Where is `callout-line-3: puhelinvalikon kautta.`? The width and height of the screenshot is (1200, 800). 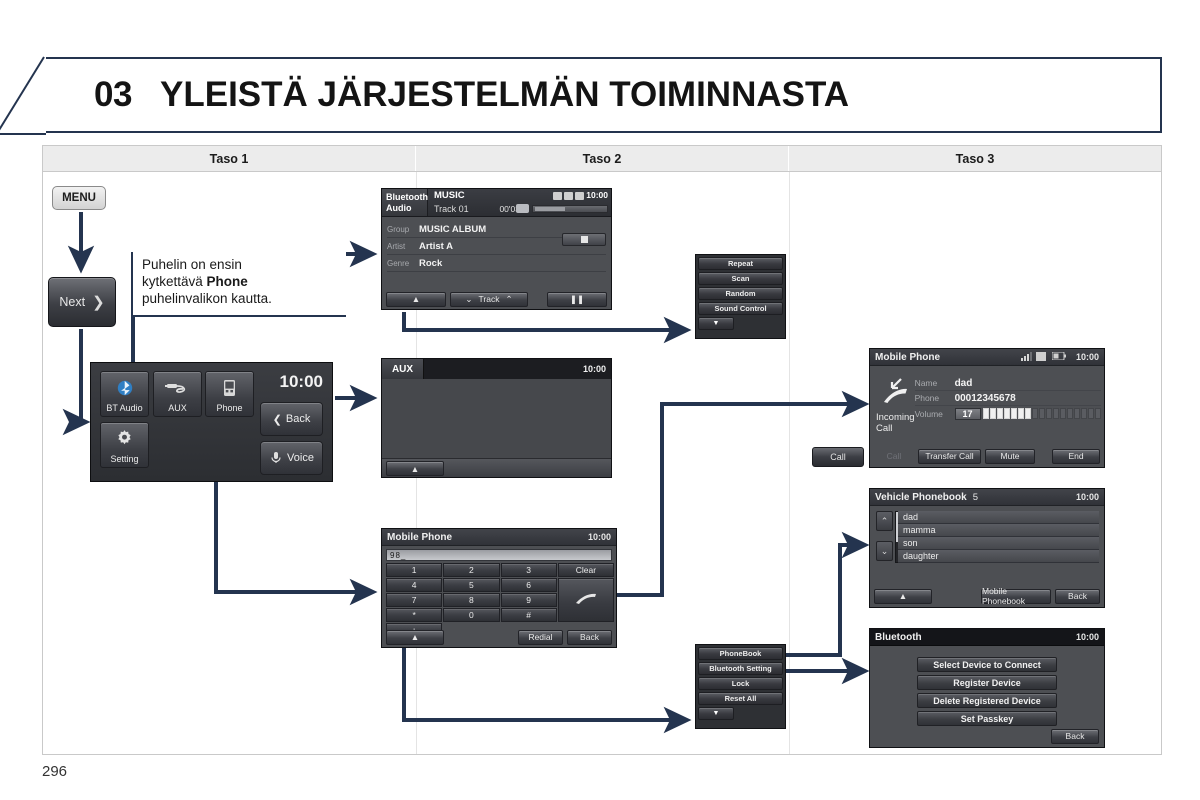
callout-line-3: puhelinvalikon kautta. is located at coordinates (207, 298).